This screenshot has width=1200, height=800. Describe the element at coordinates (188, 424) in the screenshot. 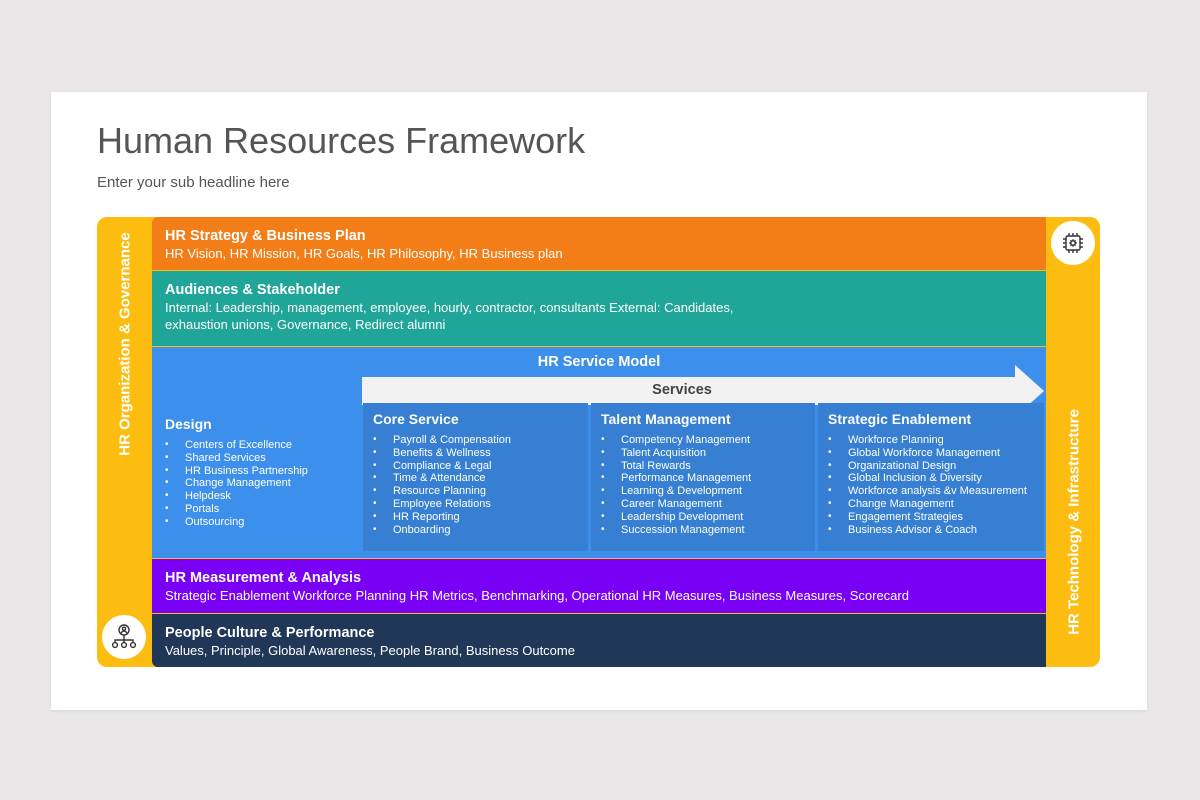

I see `design-title: Design` at that location.